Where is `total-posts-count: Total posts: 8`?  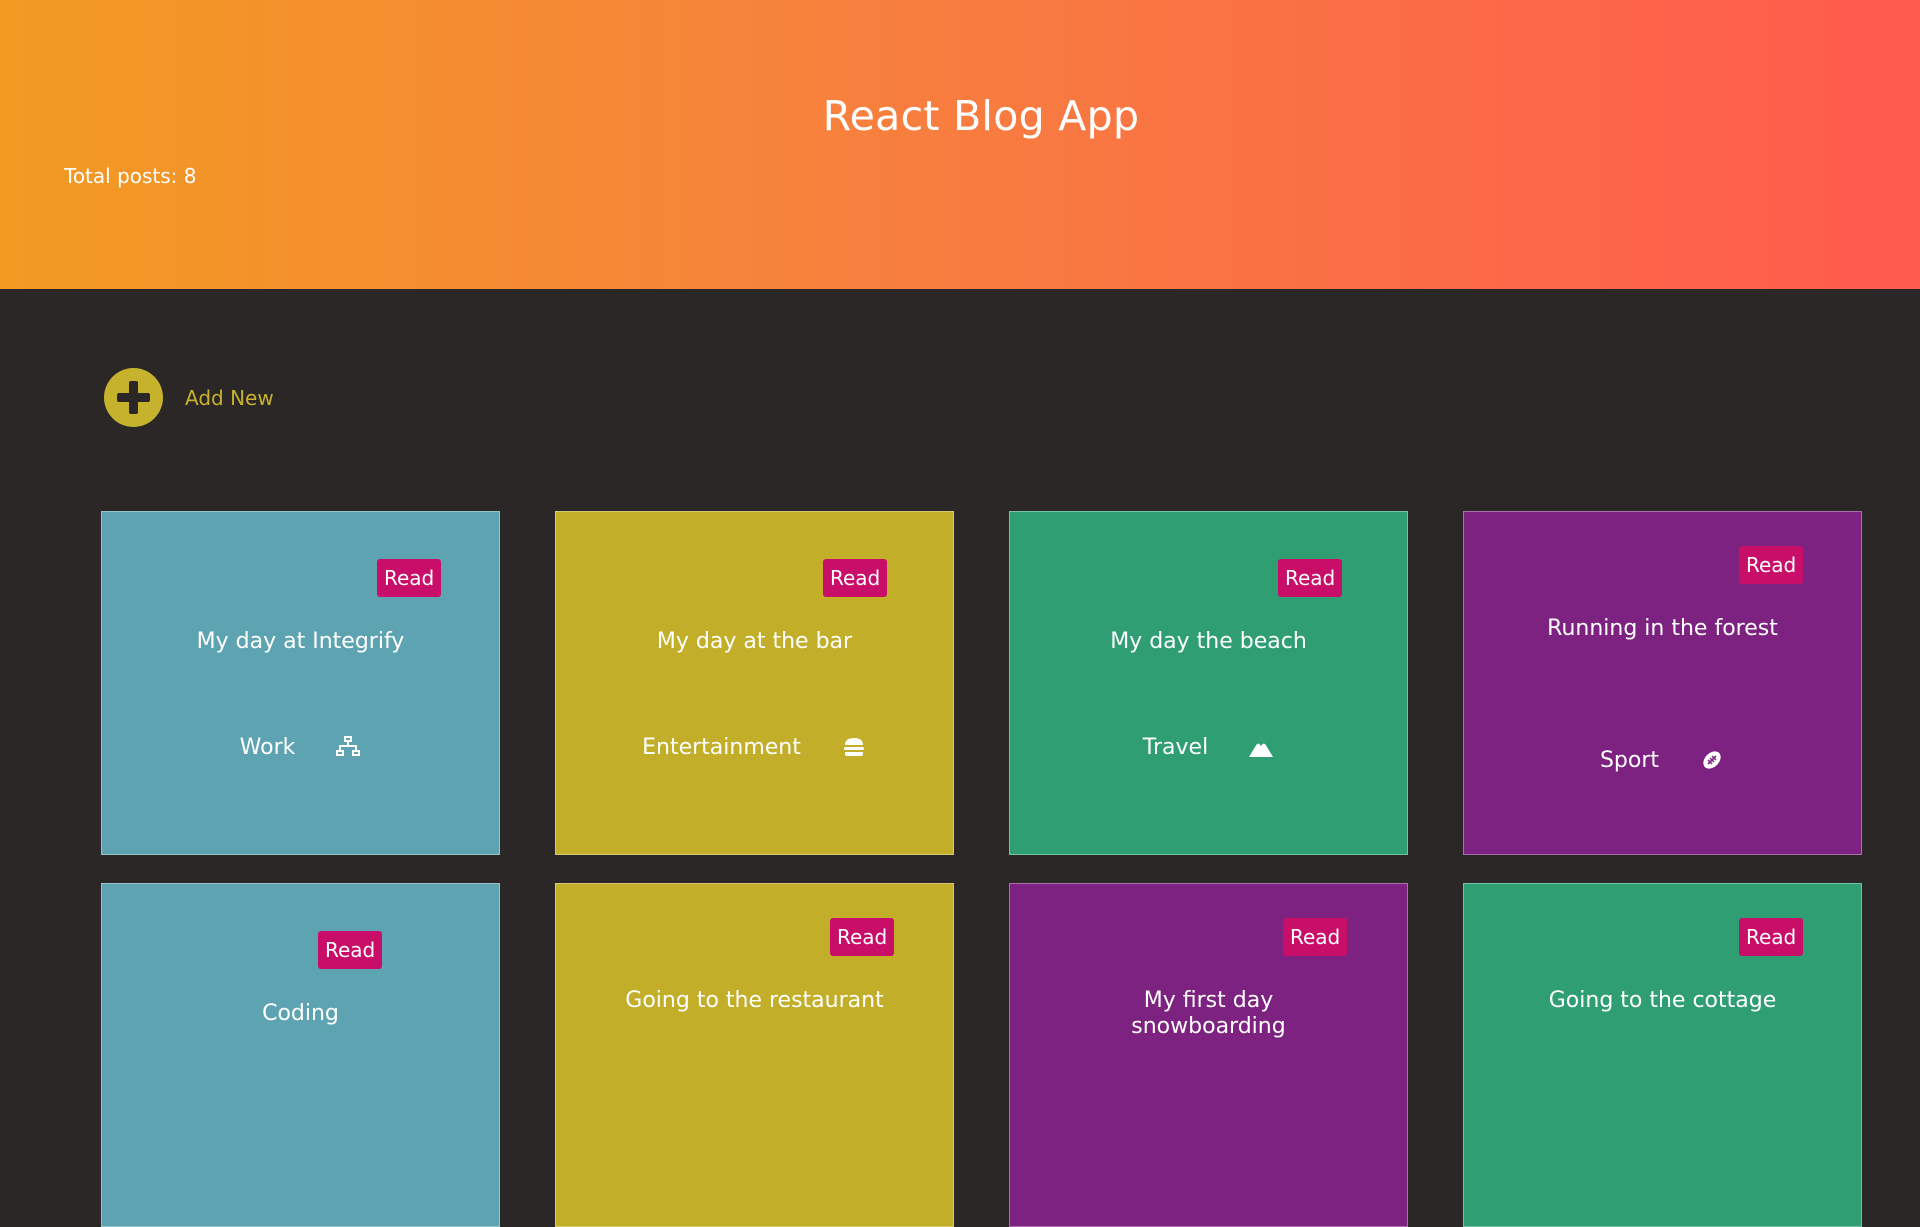 total-posts-count: Total posts: 8 is located at coordinates (130, 176).